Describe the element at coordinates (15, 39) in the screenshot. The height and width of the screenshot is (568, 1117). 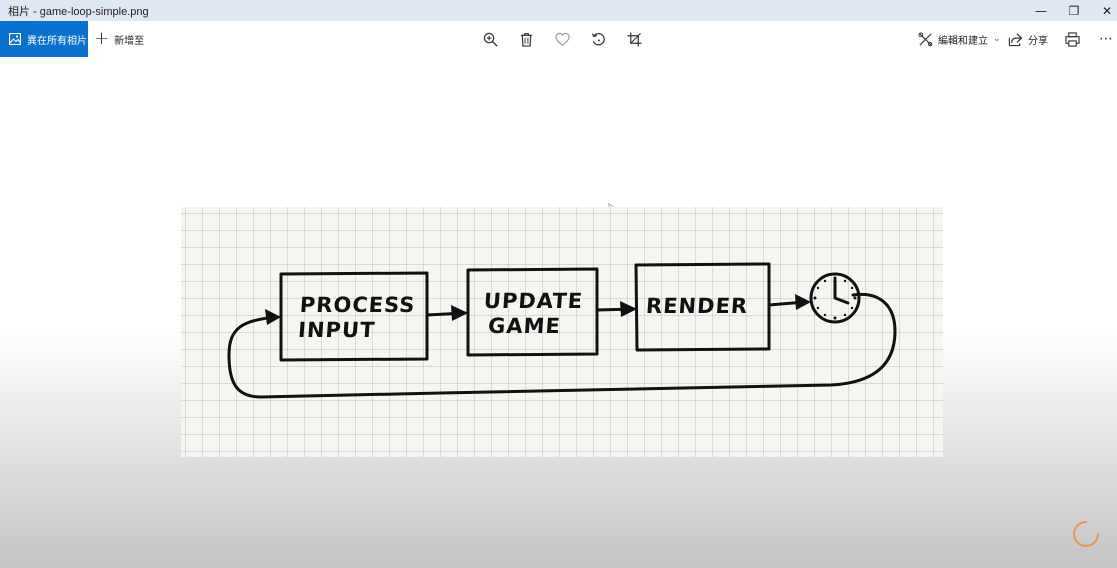
I see `image-icon` at that location.